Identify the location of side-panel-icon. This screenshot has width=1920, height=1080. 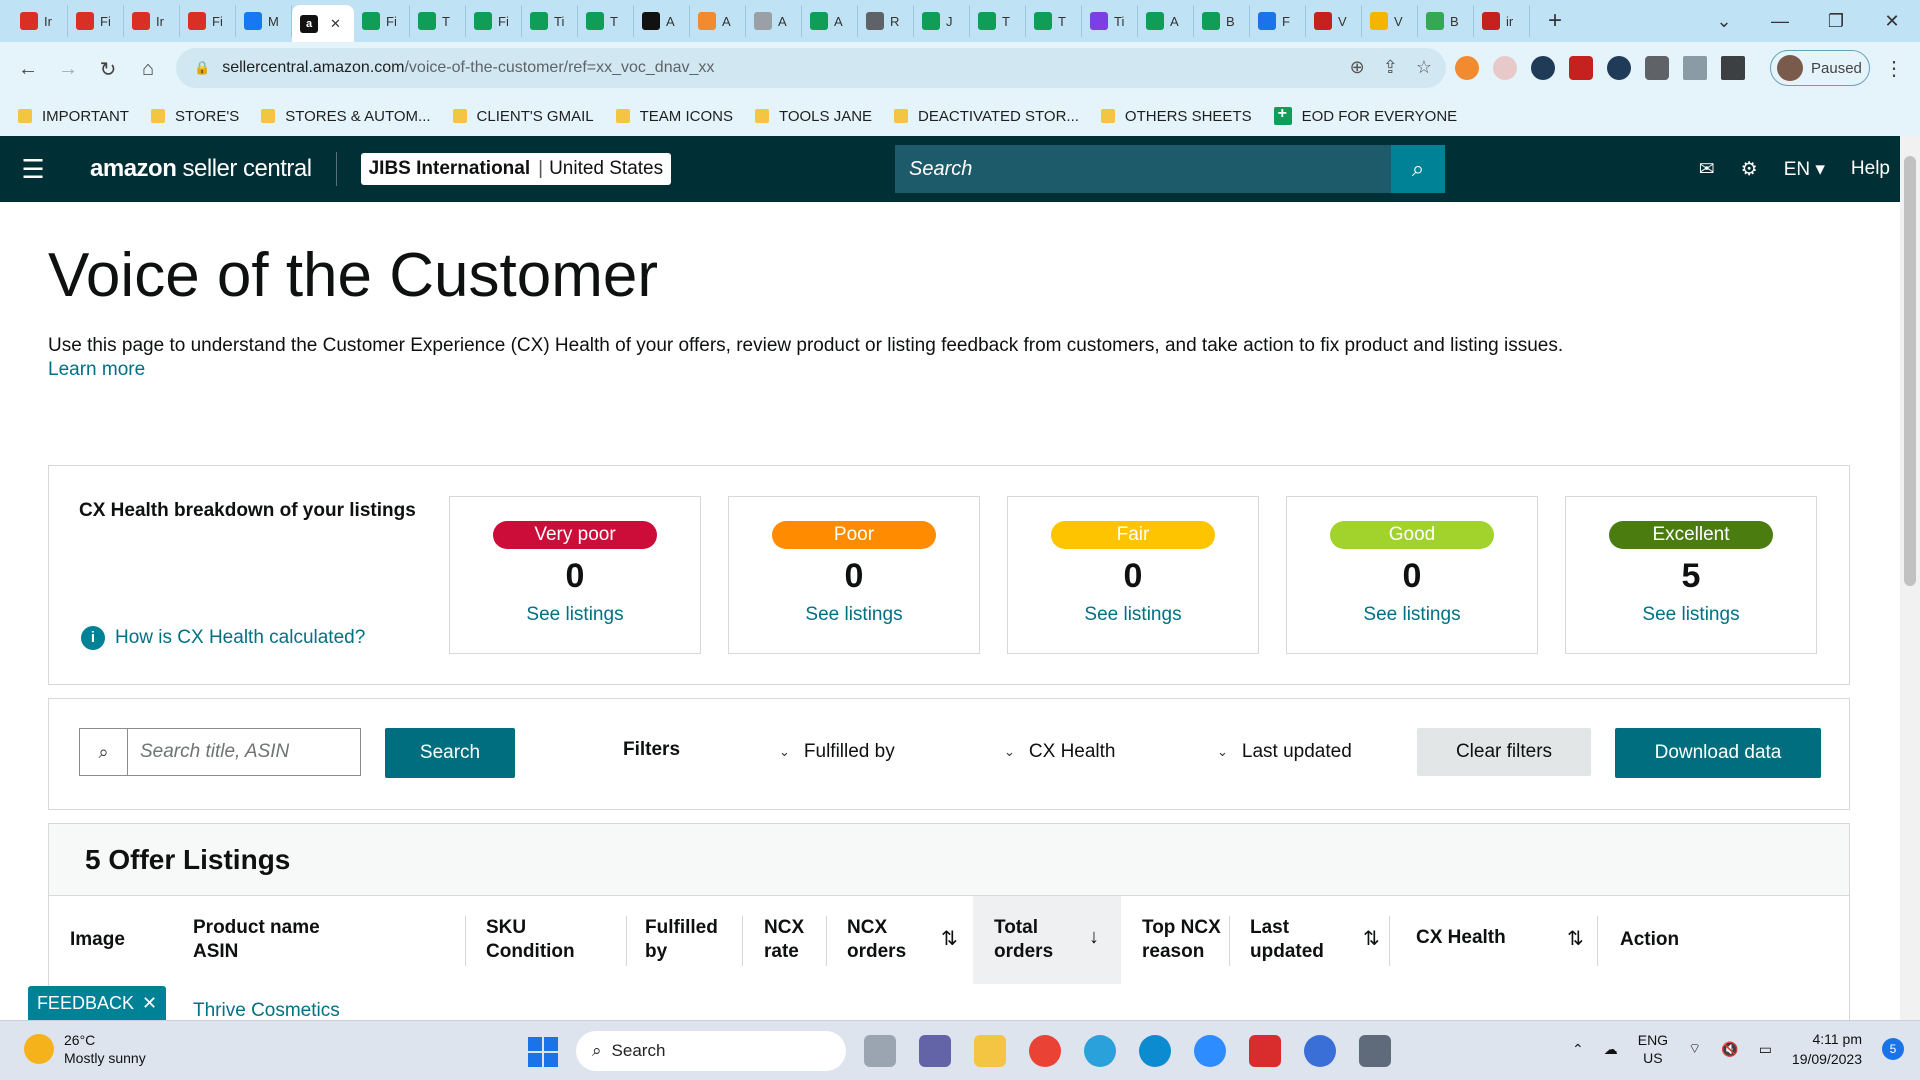
(1733, 68).